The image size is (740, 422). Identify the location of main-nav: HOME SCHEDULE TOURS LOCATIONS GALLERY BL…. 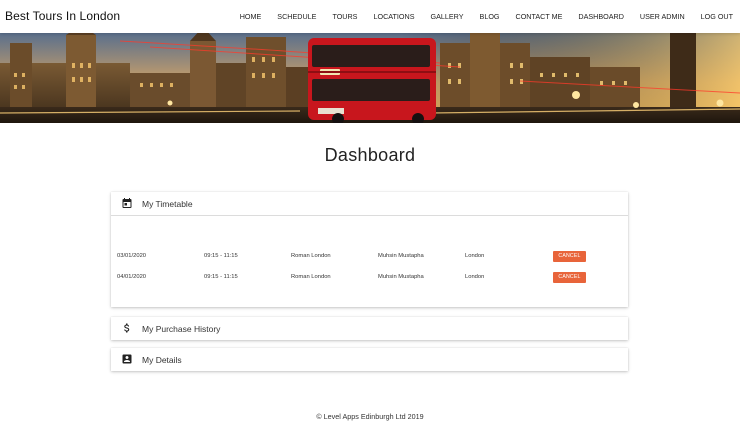
(478, 16).